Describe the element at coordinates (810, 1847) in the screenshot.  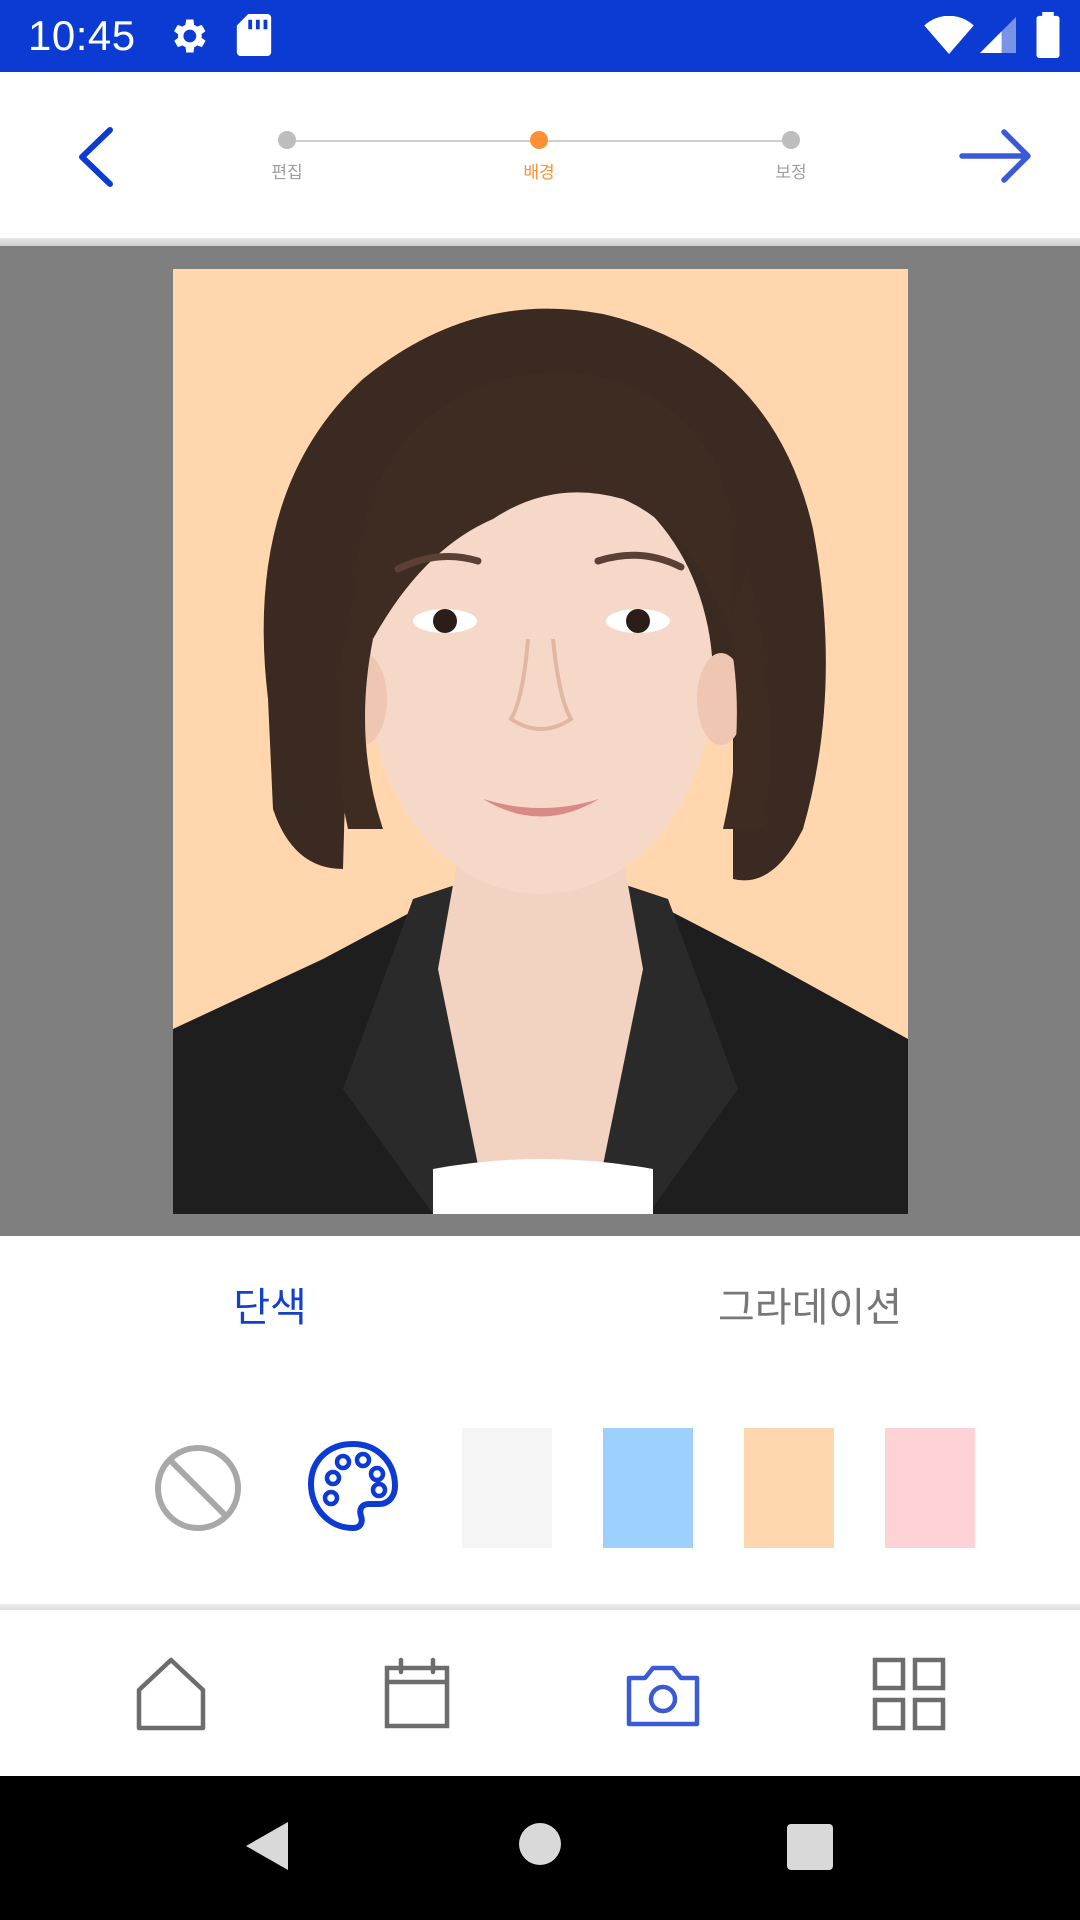
I see `recents-square-icon` at that location.